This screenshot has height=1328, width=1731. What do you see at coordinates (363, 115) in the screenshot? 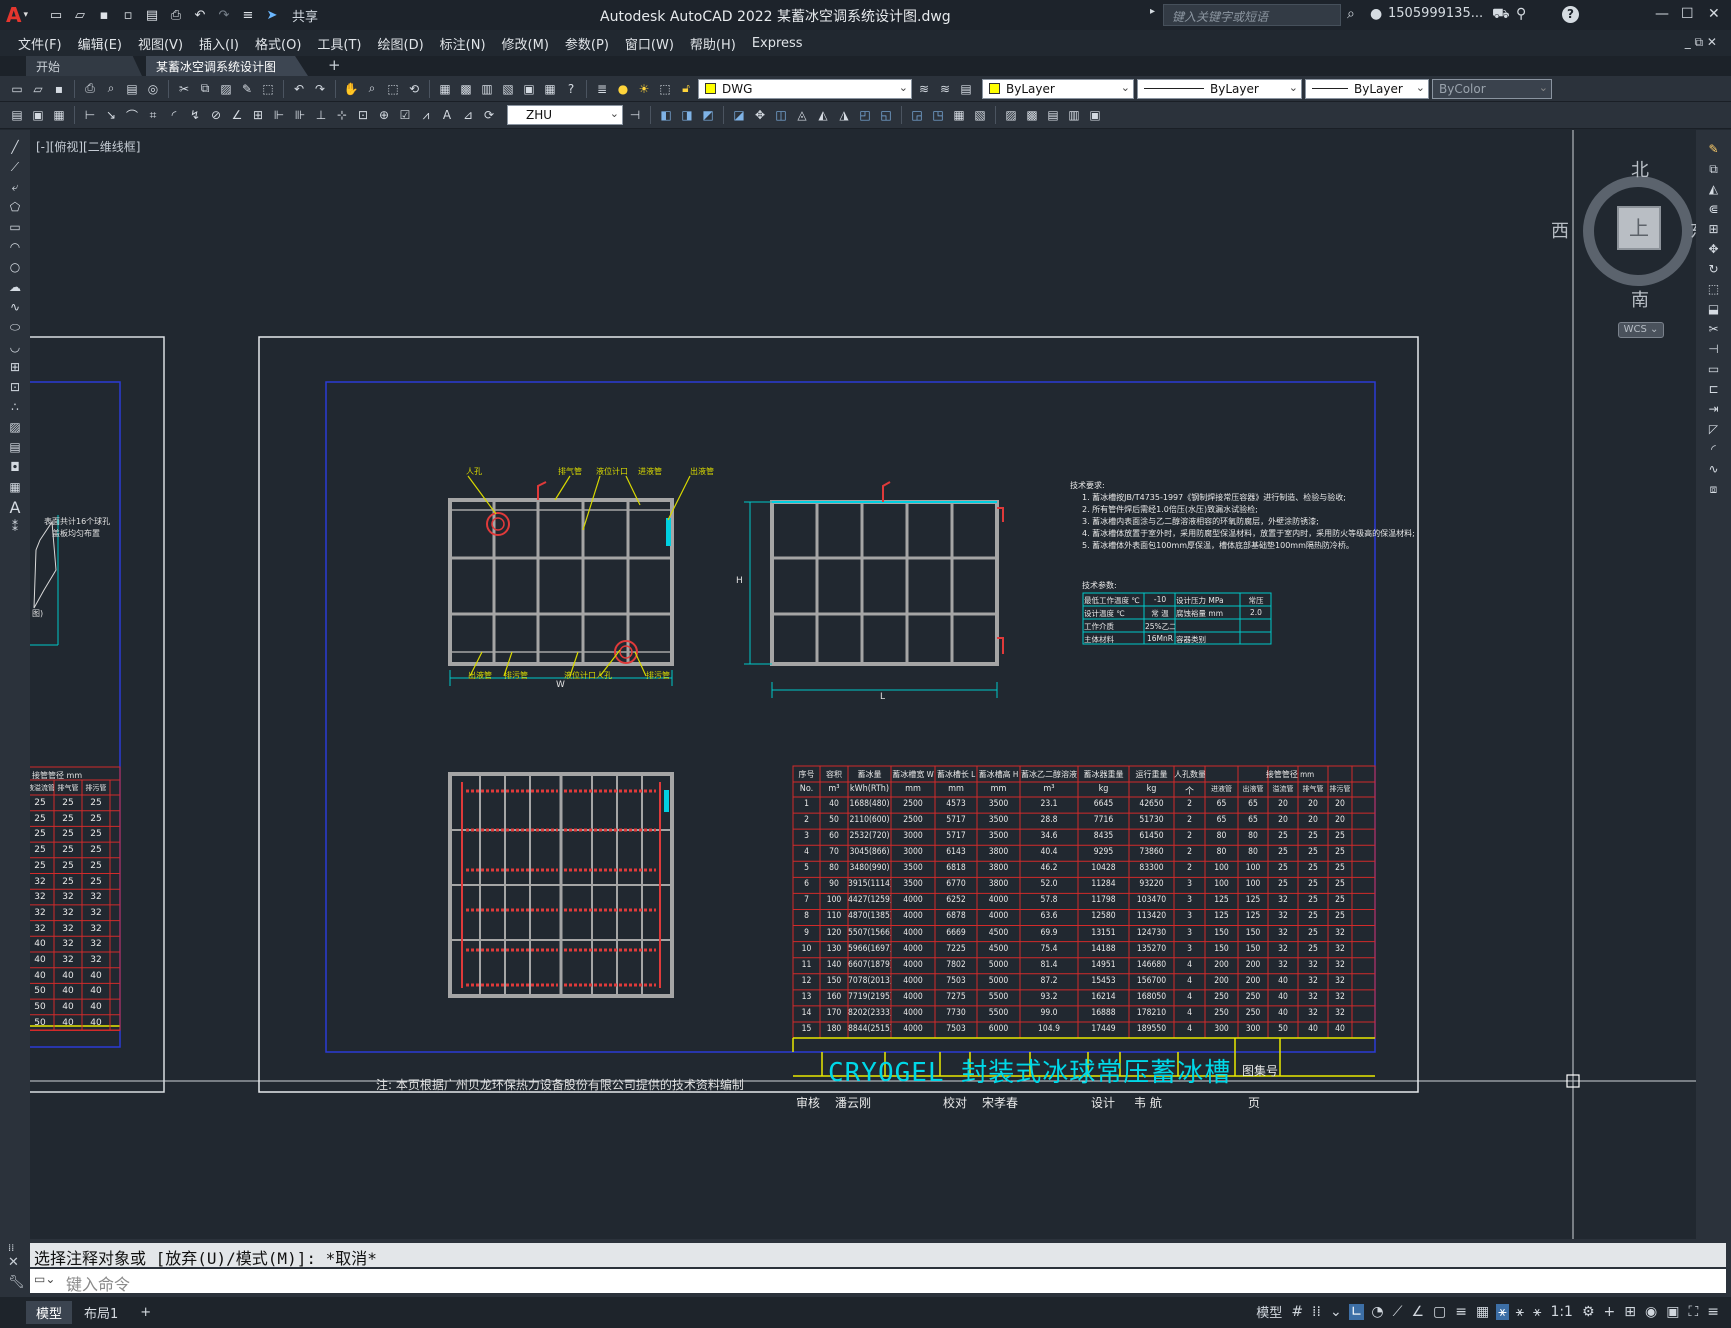
I see `tolerance-icon: ⊡` at bounding box center [363, 115].